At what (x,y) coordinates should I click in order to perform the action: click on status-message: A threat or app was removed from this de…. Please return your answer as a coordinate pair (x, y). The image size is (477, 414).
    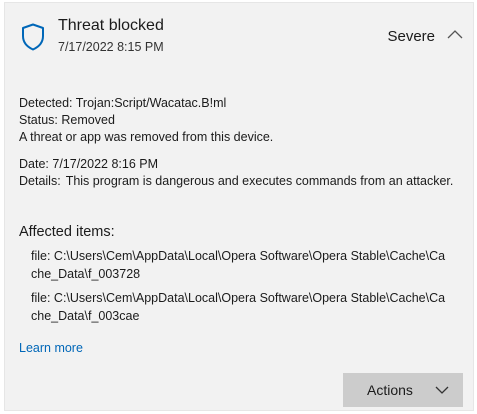
    Looking at the image, I should click on (146, 137).